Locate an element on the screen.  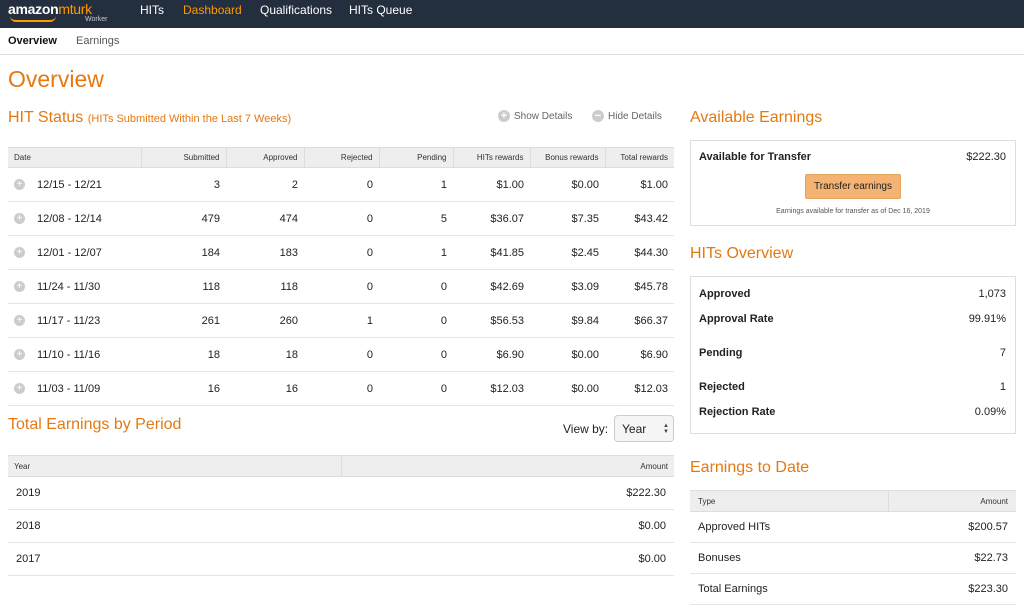
overview-row-approval-rate: Approval Rate 99.91% is located at coordinates (852, 319).